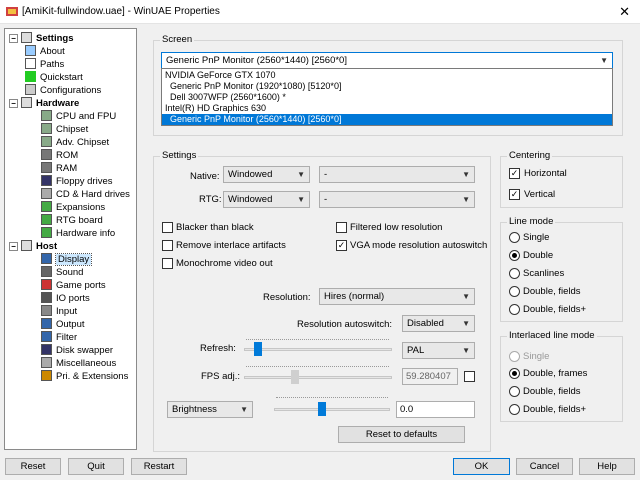 This screenshot has width=640, height=480. I want to click on interlaced-radio-double-fields-plus, so click(514, 409).